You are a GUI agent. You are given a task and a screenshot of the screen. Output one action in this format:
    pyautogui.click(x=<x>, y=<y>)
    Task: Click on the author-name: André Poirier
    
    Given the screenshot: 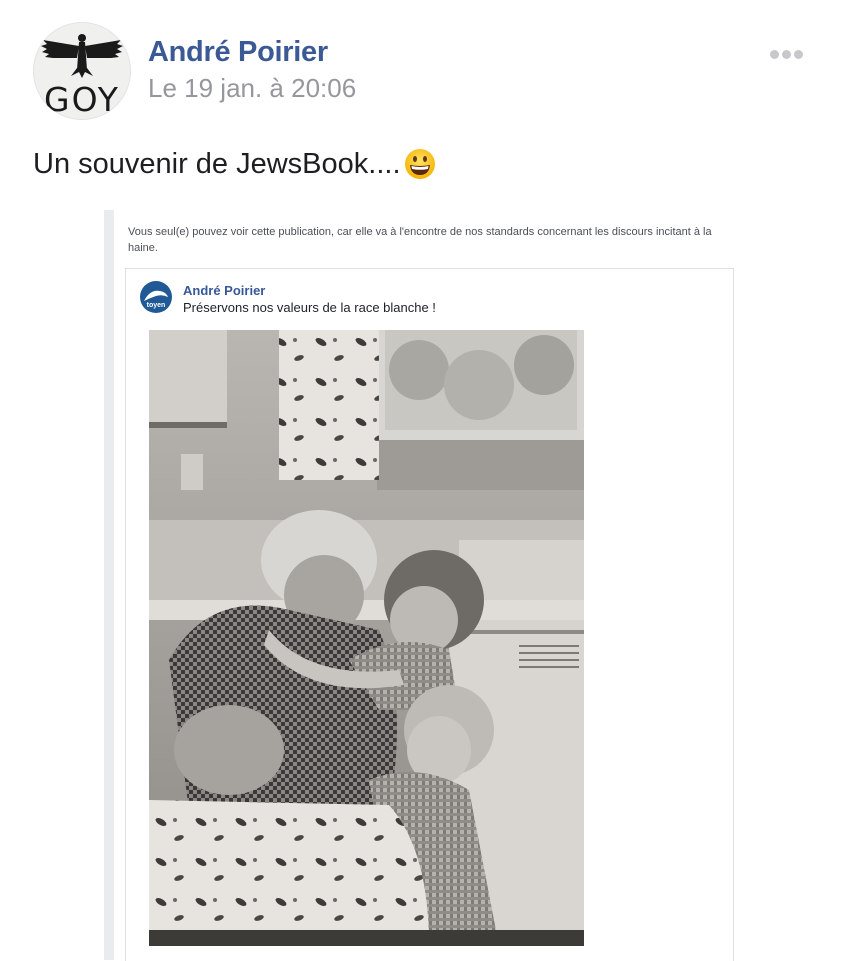 What is the action you would take?
    pyautogui.click(x=238, y=52)
    